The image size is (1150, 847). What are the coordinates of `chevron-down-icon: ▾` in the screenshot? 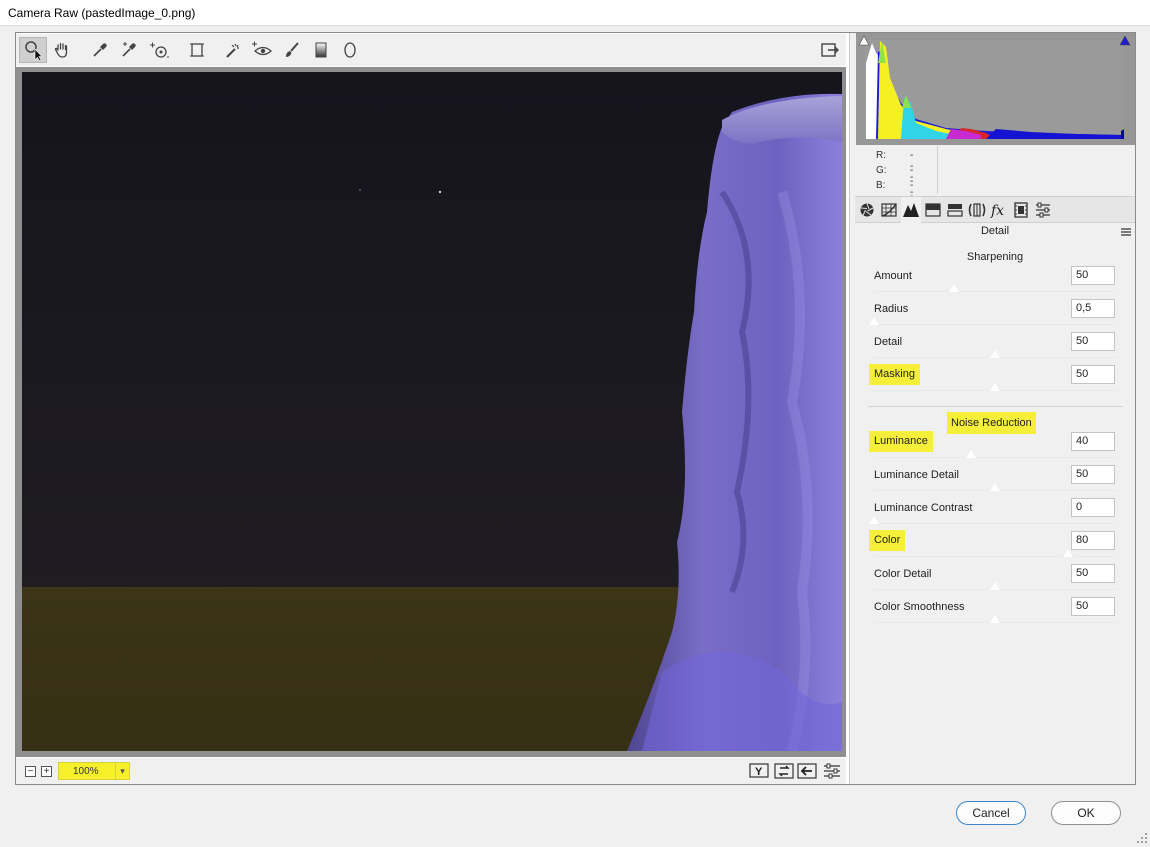 It's located at (122, 771).